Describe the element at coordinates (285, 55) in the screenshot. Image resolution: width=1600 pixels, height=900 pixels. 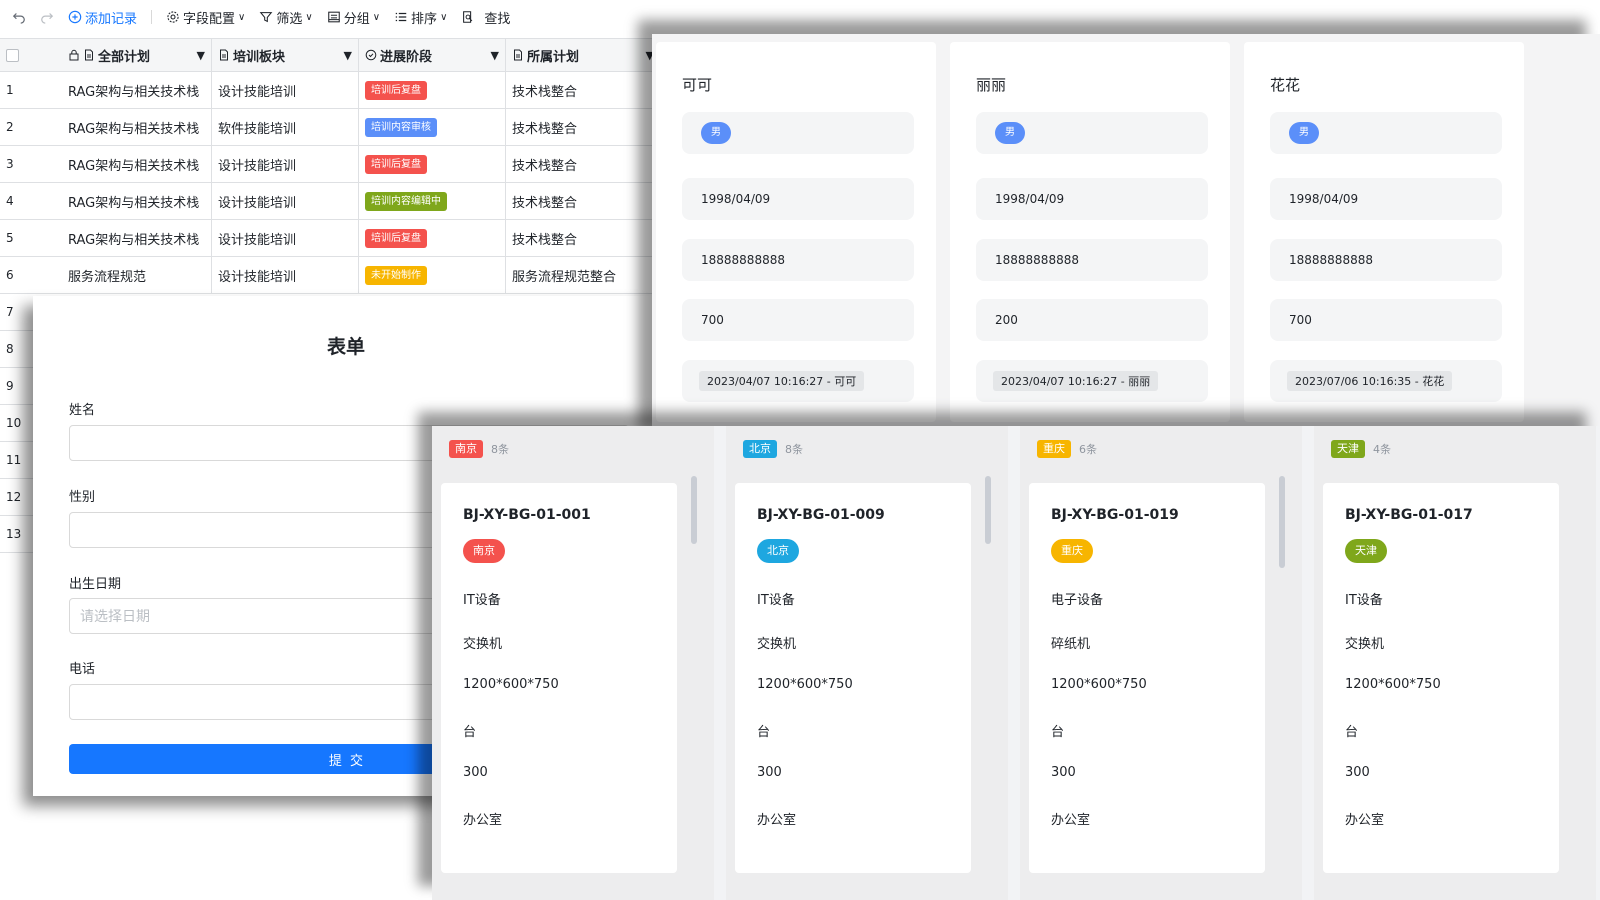
I see `column-header-module: 培训板块 ▼` at that location.